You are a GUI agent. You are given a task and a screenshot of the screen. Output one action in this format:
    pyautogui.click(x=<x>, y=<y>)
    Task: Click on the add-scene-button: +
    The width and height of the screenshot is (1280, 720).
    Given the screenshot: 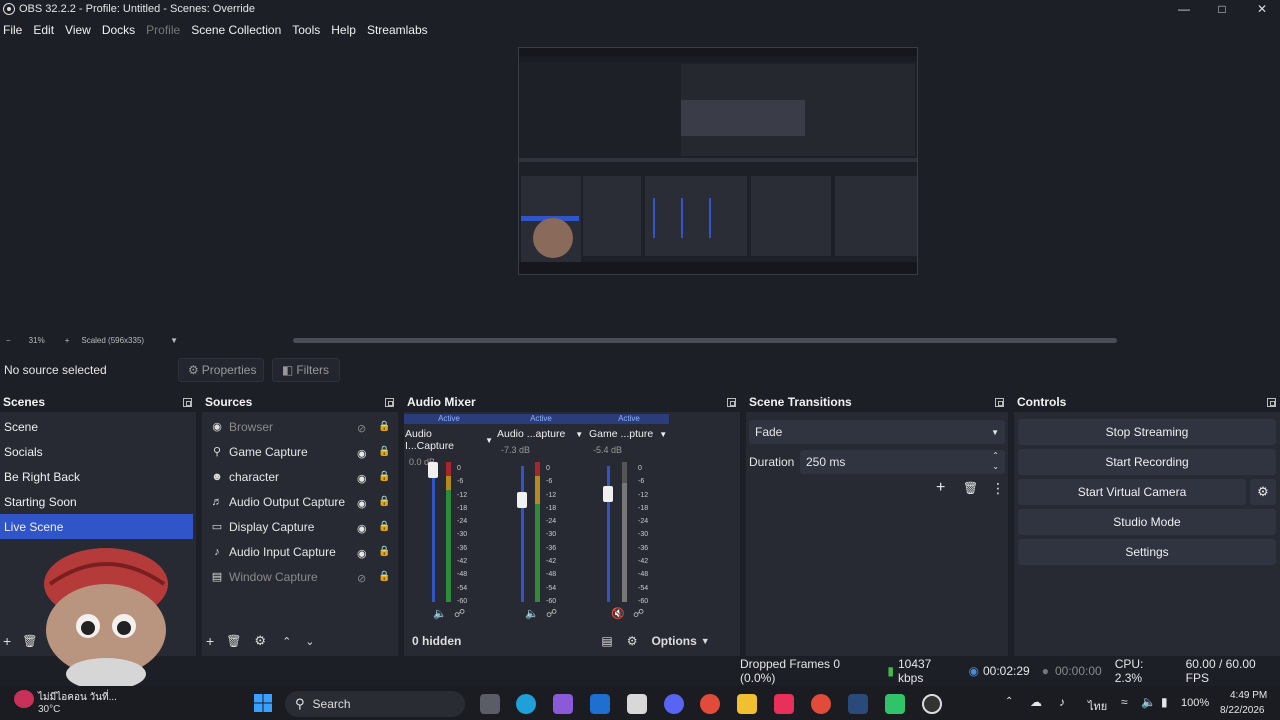 What is the action you would take?
    pyautogui.click(x=7, y=641)
    